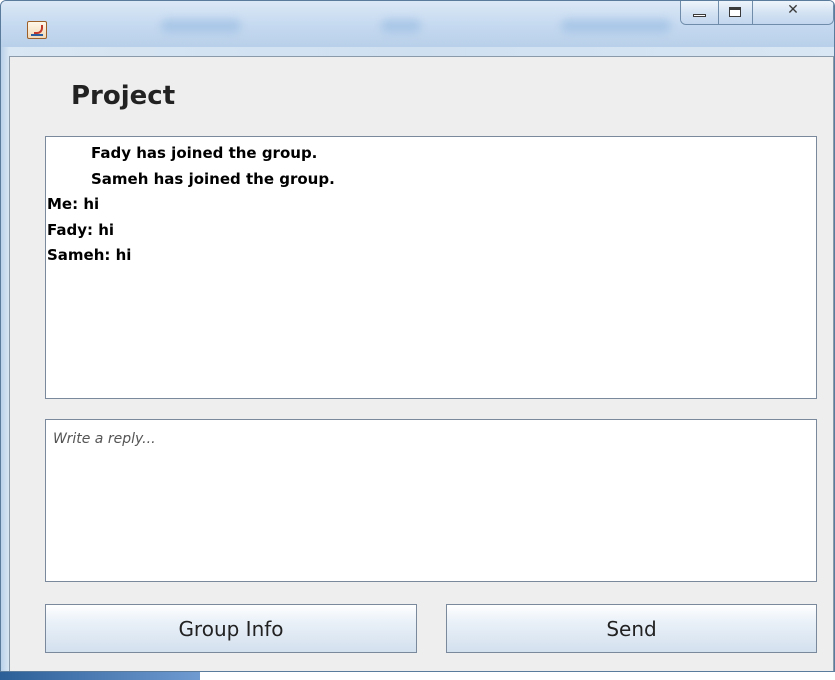 The height and width of the screenshot is (680, 835). I want to click on chat-message: Sameh: hi, so click(89, 255).